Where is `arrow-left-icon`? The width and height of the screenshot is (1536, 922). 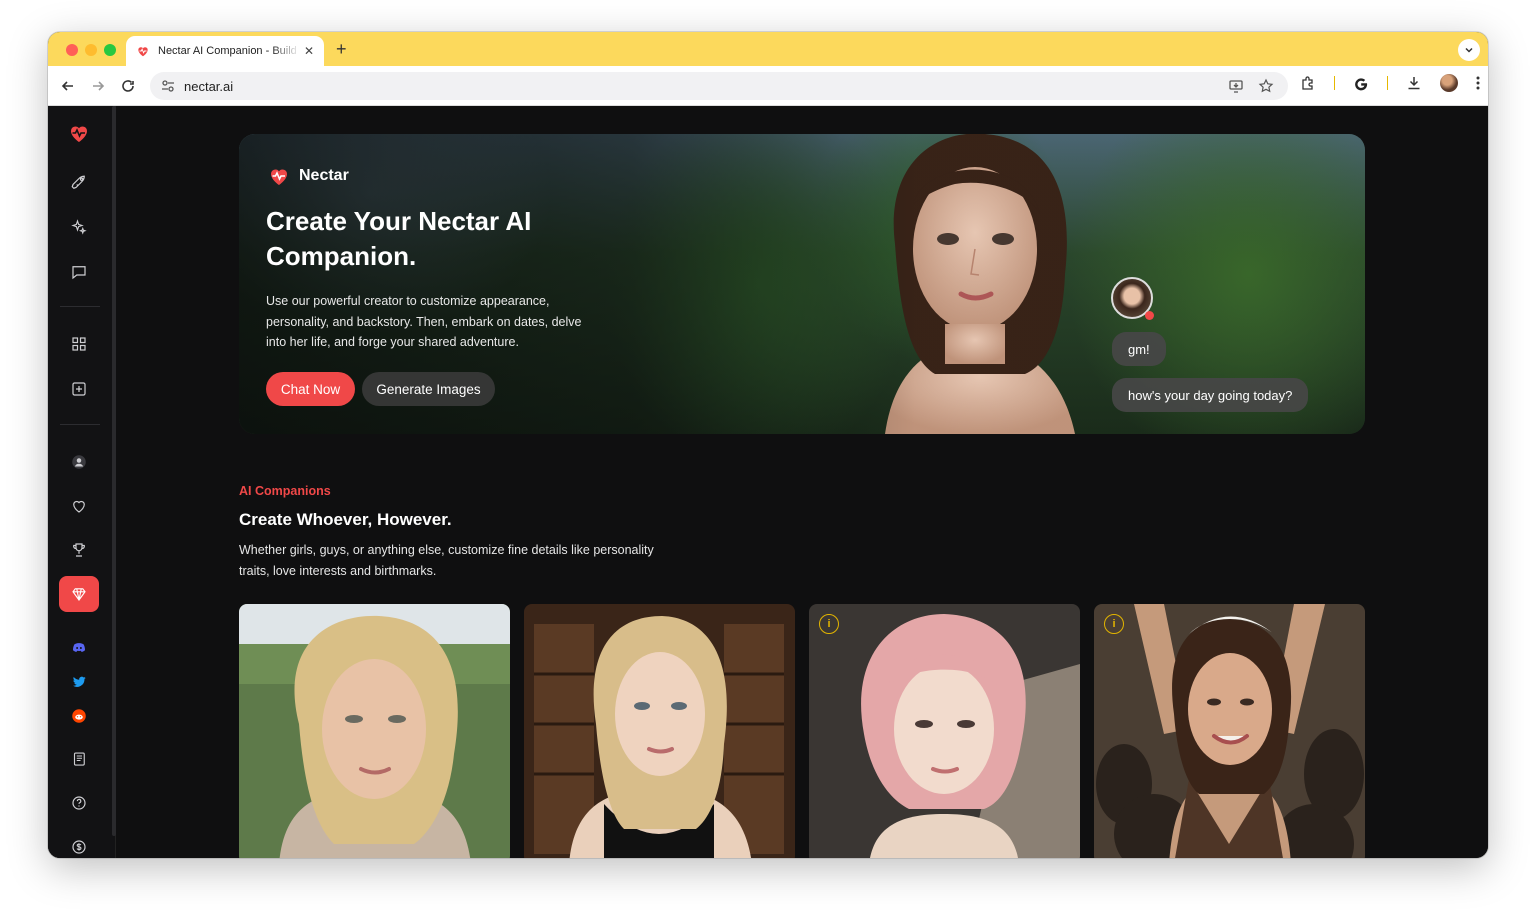
arrow-left-icon is located at coordinates (67, 86).